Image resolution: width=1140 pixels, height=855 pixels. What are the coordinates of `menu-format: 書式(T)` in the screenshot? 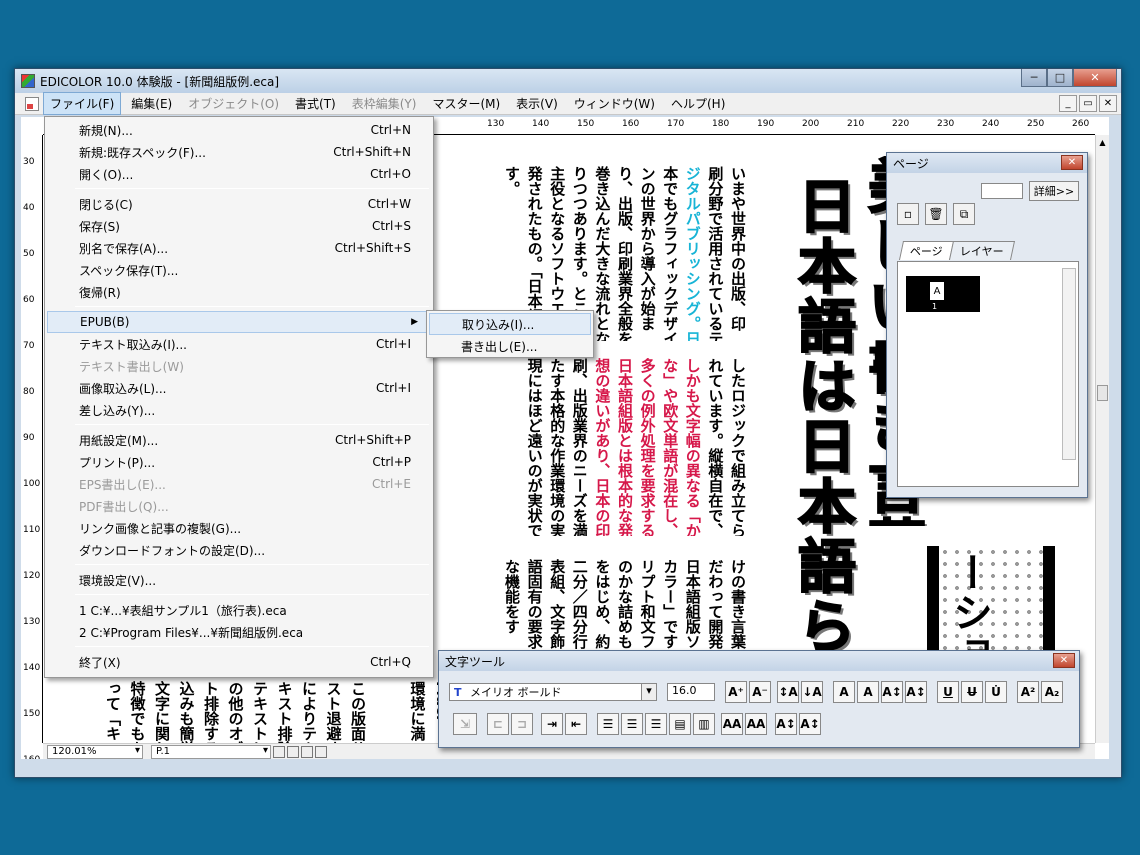 It's located at (315, 103).